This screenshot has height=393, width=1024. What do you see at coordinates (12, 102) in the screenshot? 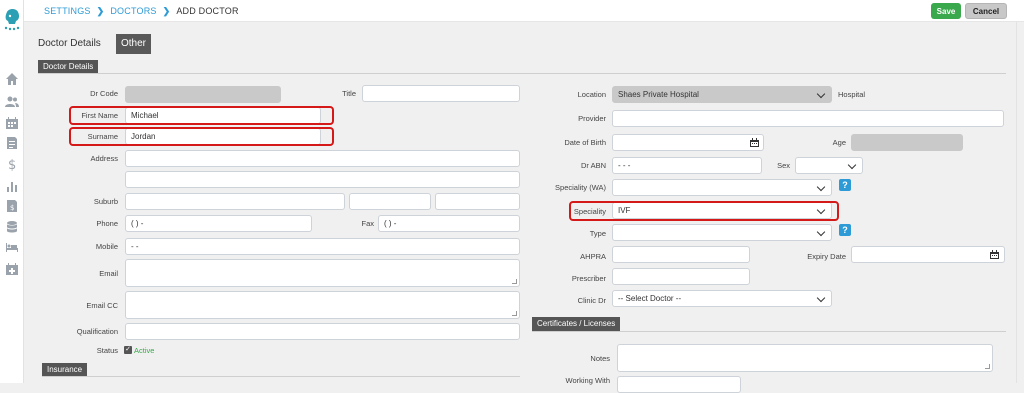
I see `users-icon` at bounding box center [12, 102].